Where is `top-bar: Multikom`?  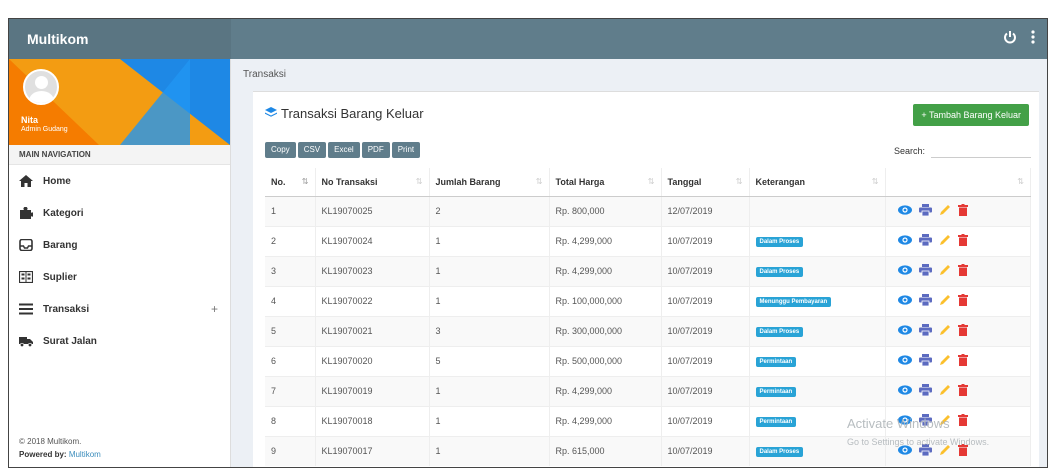
top-bar: Multikom is located at coordinates (528, 39).